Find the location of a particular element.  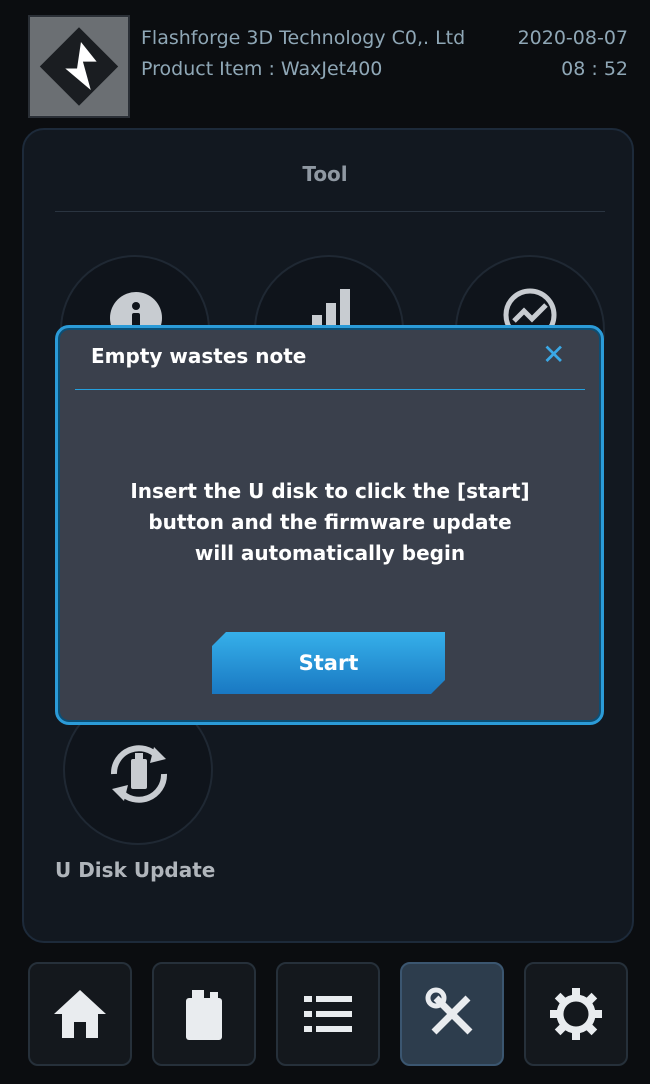

dialog-divider is located at coordinates (330, 389).